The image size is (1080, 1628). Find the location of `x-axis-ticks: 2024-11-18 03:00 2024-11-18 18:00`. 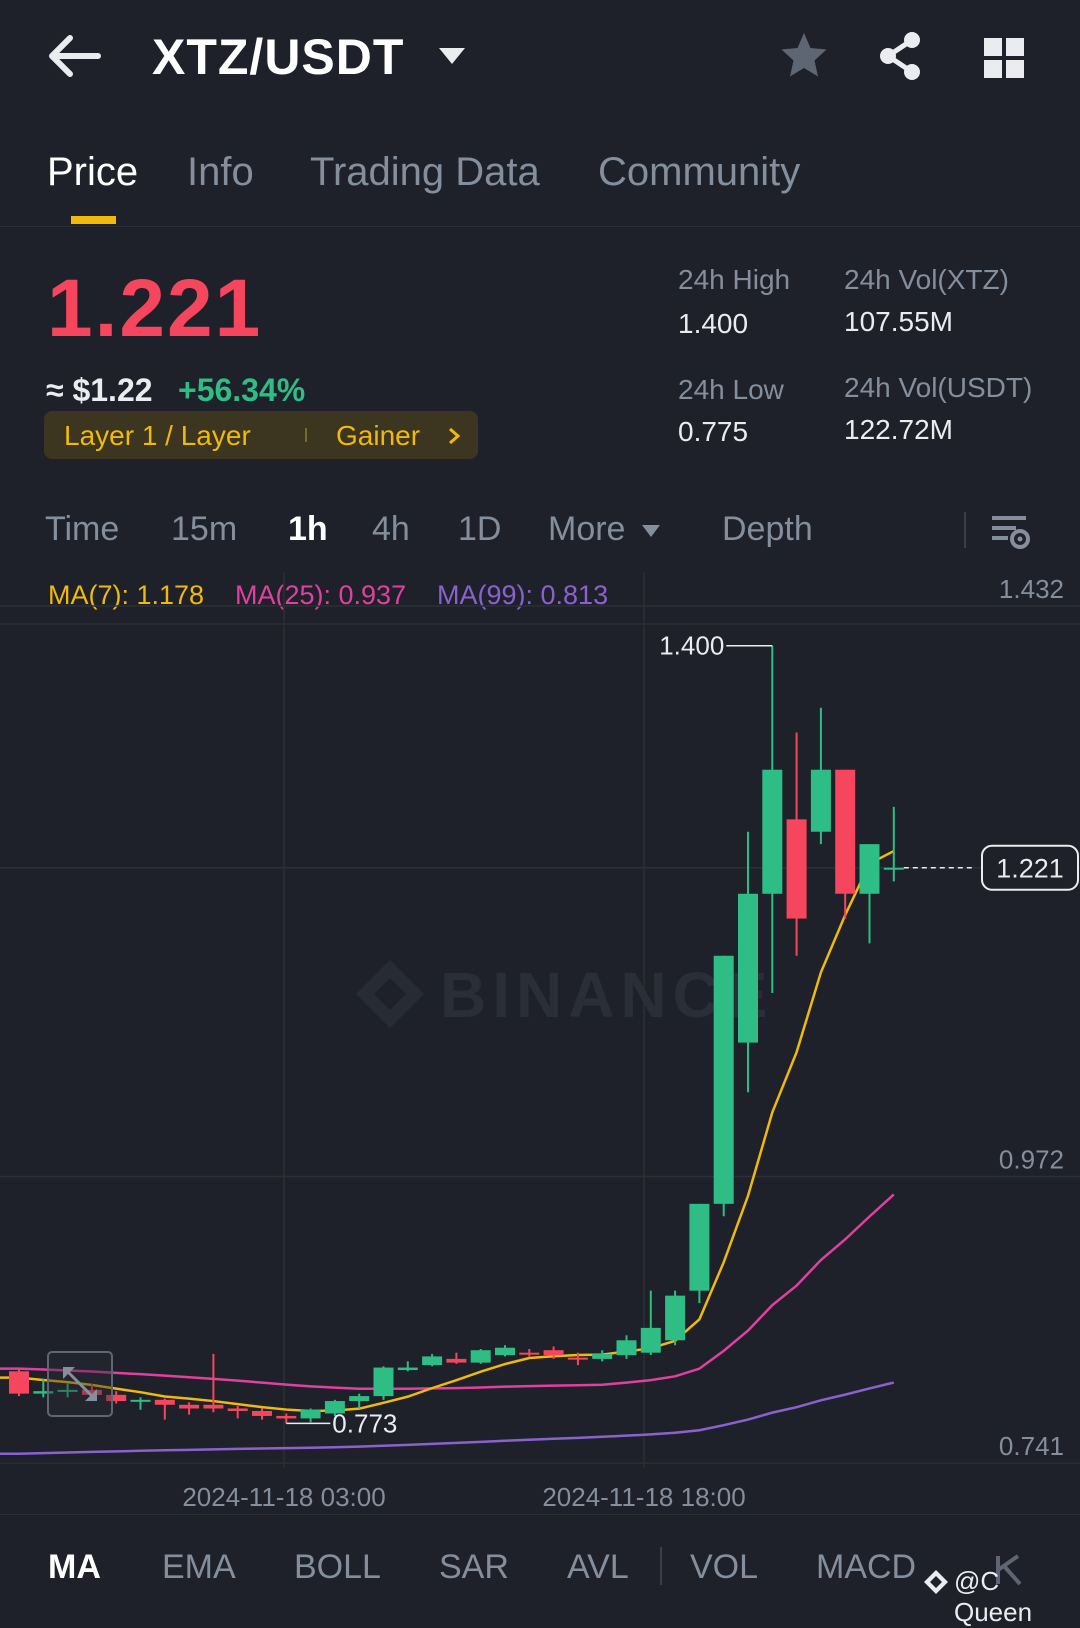

x-axis-ticks: 2024-11-18 03:00 2024-11-18 18:00 is located at coordinates (463, 1497).